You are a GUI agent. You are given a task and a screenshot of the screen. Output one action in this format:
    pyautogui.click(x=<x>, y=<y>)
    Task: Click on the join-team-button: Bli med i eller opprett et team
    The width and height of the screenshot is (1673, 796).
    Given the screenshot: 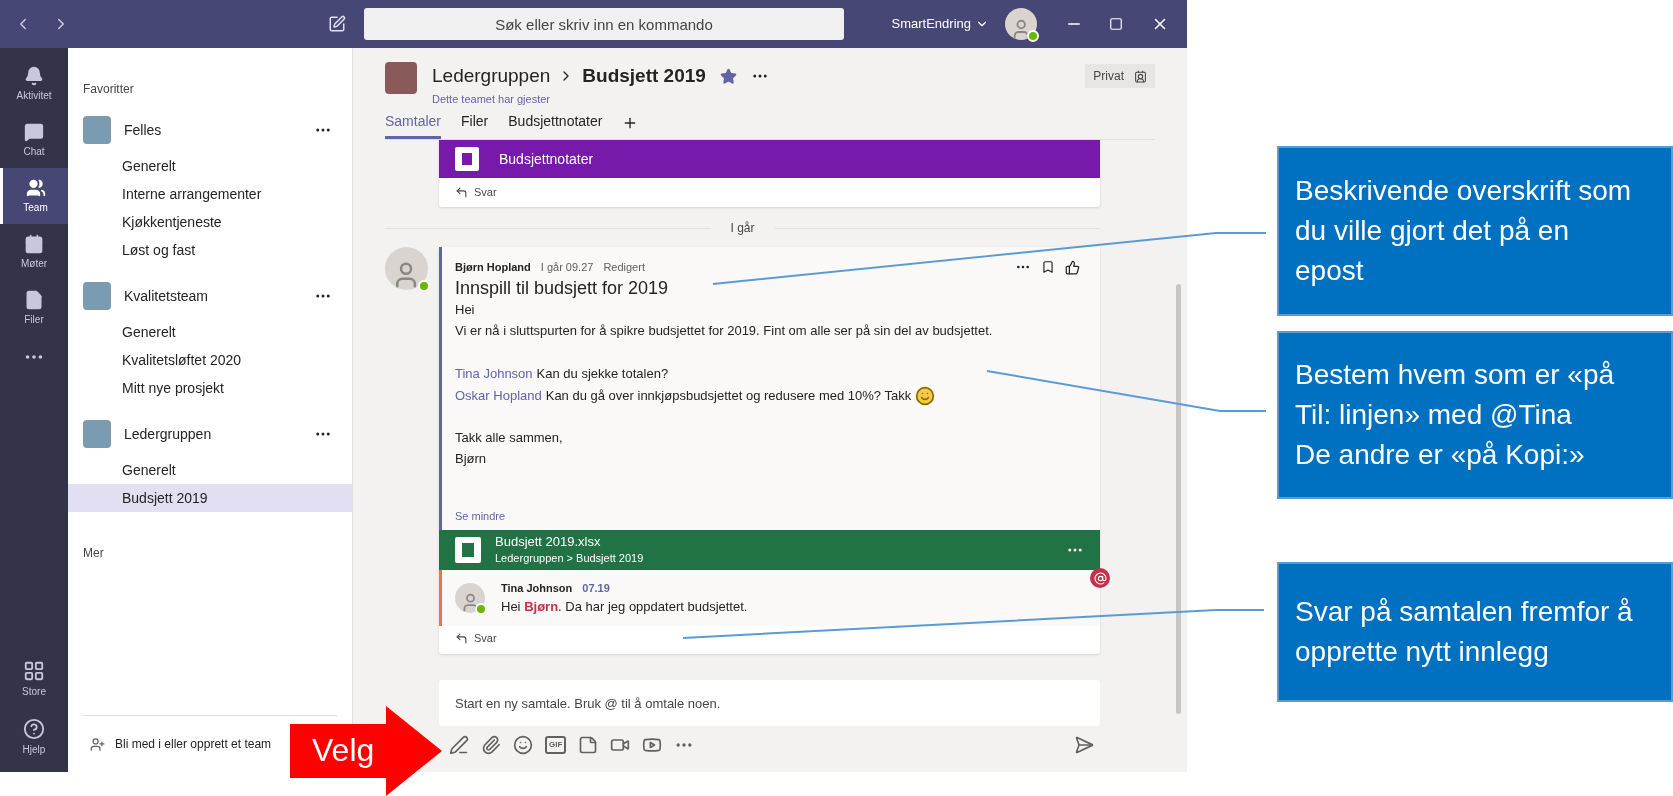 What is the action you would take?
    pyautogui.click(x=172, y=744)
    